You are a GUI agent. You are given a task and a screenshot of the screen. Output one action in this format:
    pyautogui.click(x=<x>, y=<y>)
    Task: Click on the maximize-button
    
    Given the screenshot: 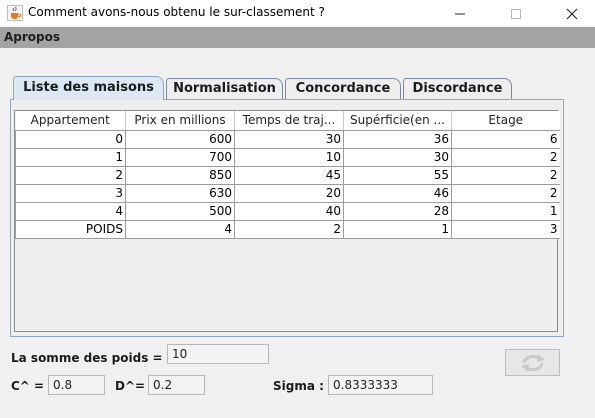 What is the action you would take?
    pyautogui.click(x=516, y=13)
    